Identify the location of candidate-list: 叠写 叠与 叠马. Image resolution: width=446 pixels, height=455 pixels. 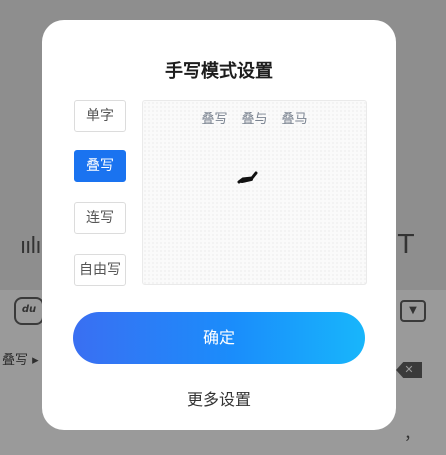
(254, 117).